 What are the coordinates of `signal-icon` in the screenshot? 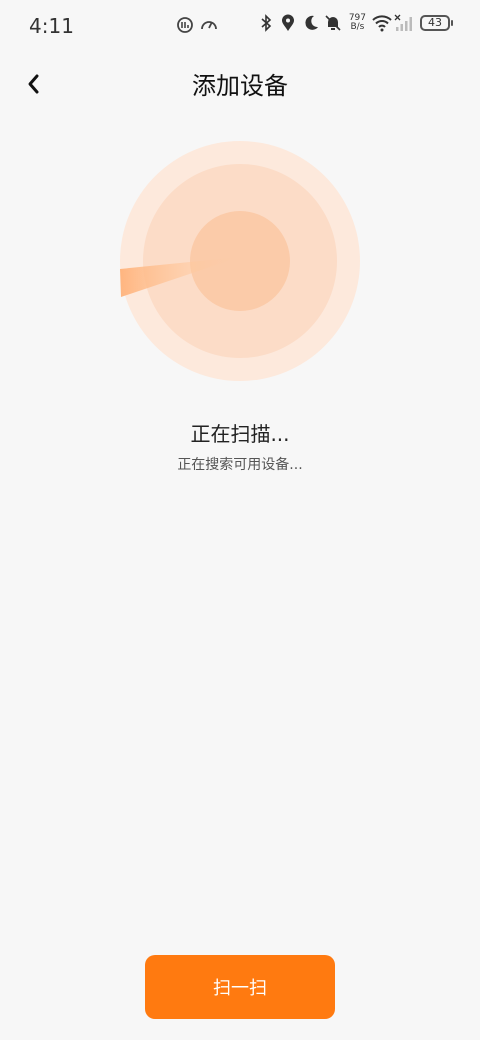 It's located at (403, 23).